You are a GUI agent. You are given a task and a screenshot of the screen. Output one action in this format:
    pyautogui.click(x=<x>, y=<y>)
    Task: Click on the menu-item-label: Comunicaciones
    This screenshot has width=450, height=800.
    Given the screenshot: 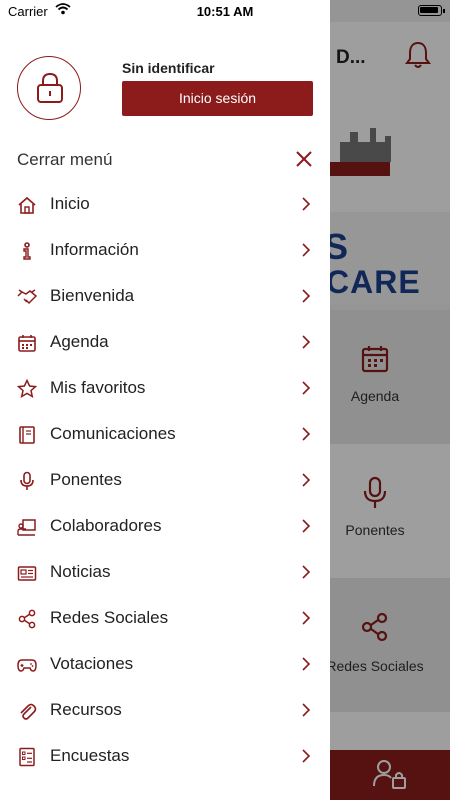 What is the action you would take?
    pyautogui.click(x=113, y=433)
    